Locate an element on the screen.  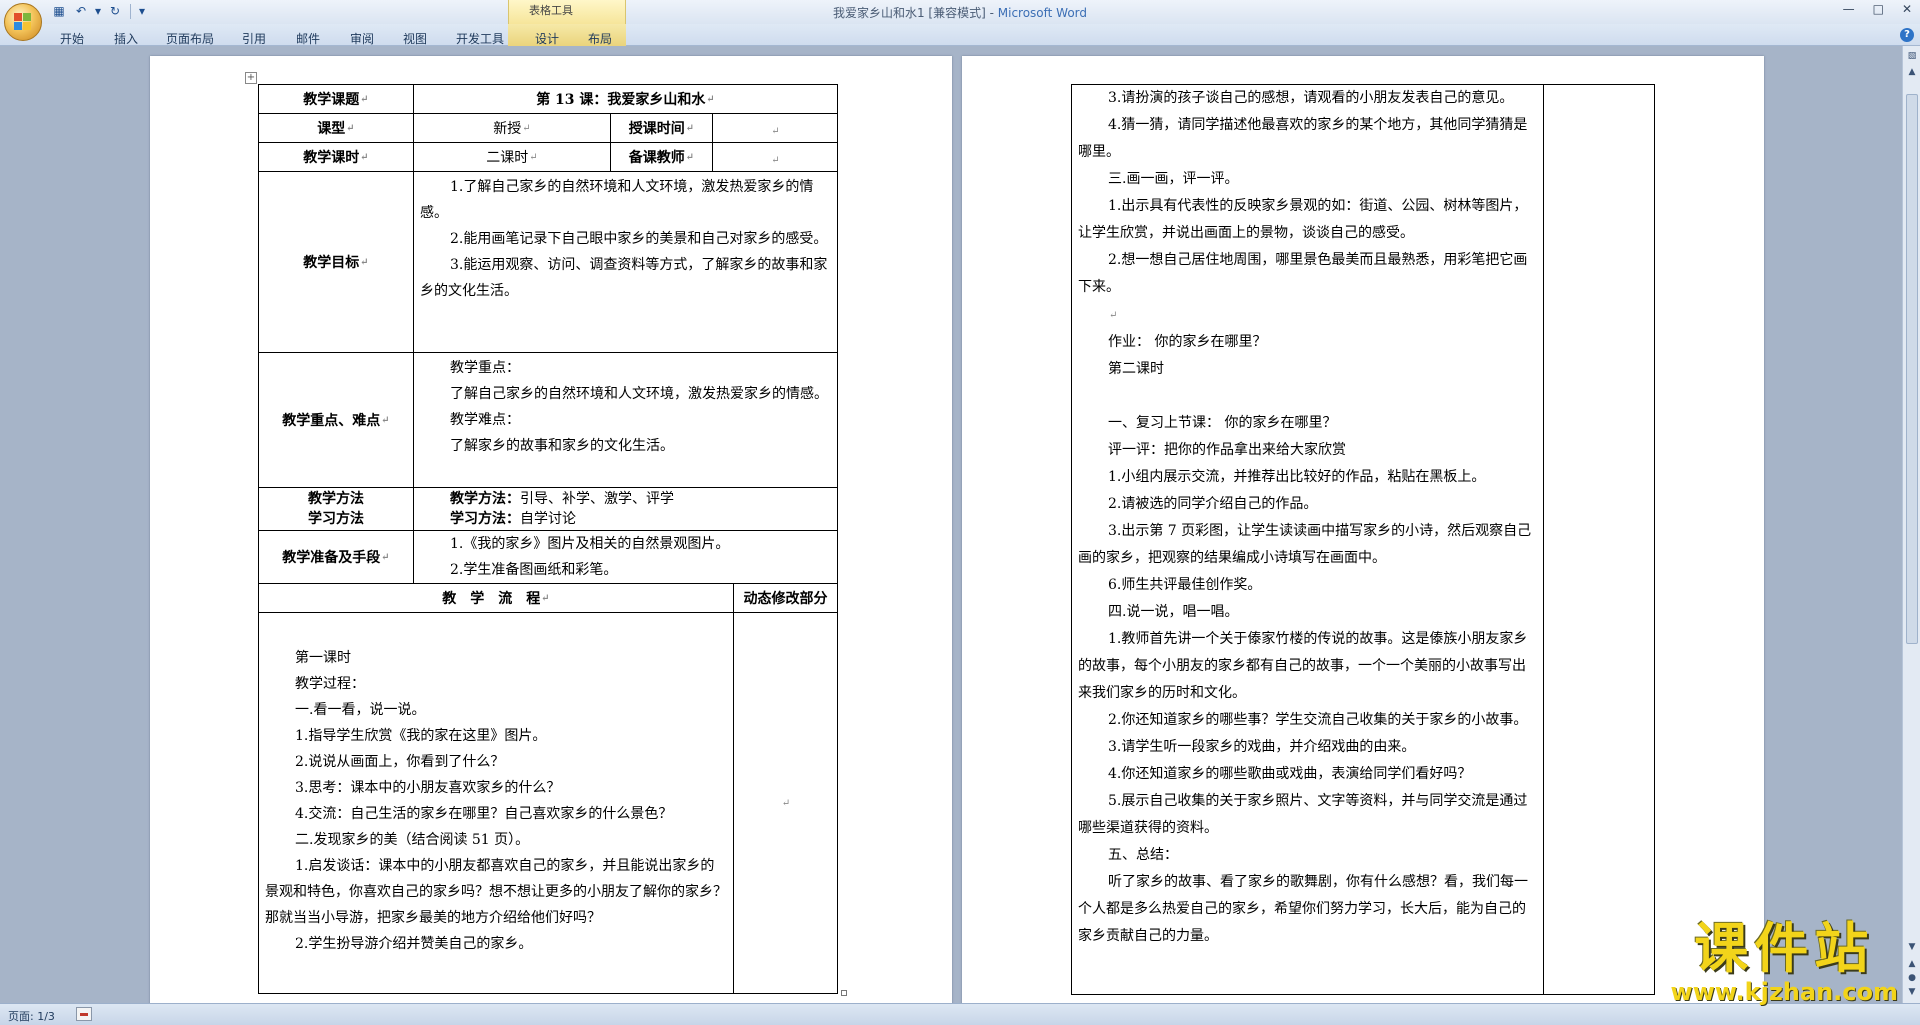
flow-paragraph: 3.请学生听一段家乡的戏曲，并介绍戏曲的由来。 is located at coordinates (1262, 747).